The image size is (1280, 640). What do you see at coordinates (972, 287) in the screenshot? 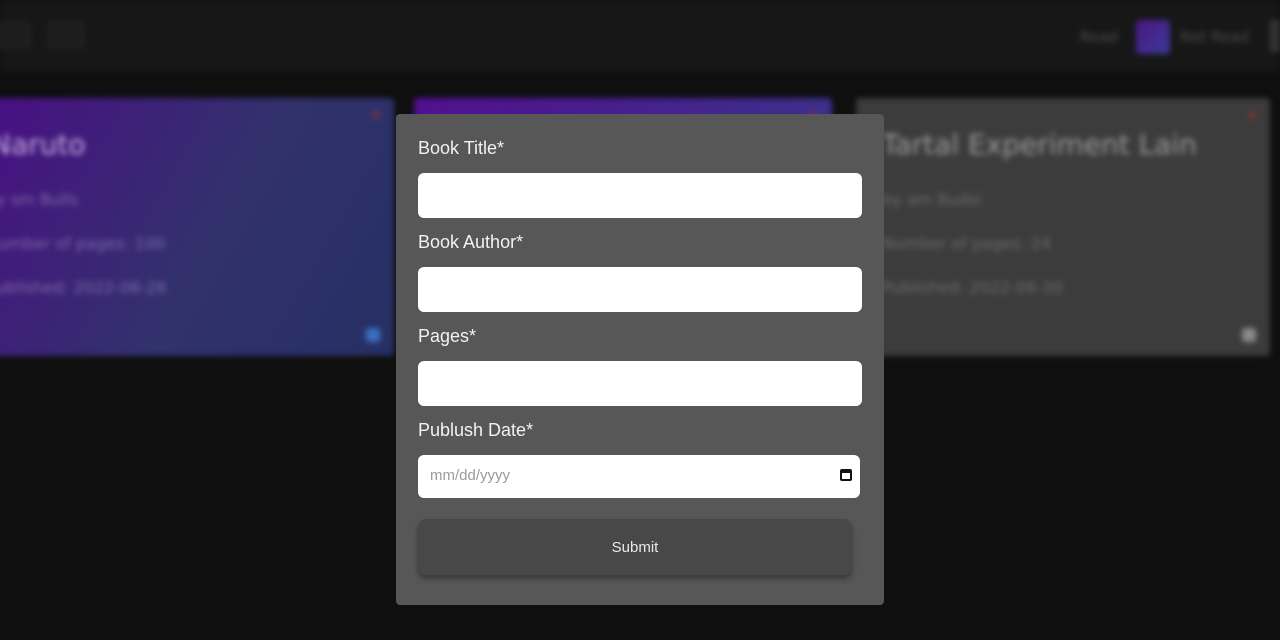
I see `book-card-published: Published: 2022-06-30` at bounding box center [972, 287].